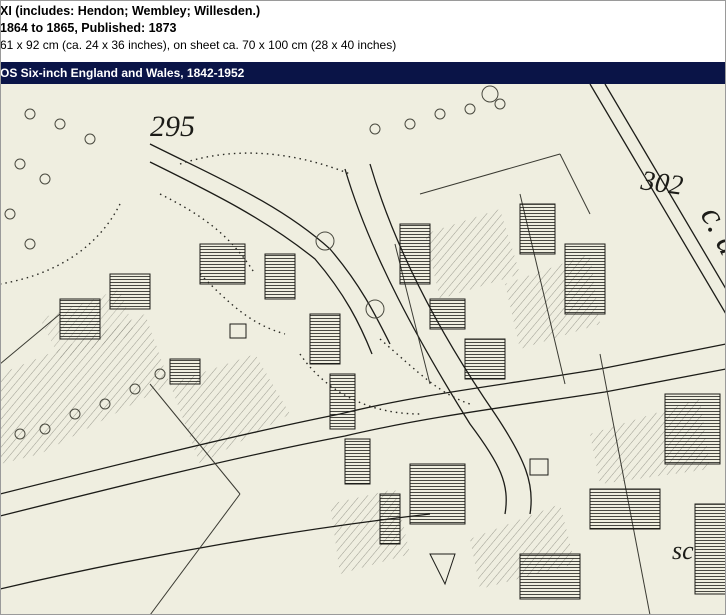 The height and width of the screenshot is (615, 726). Describe the element at coordinates (172, 126) in the screenshot. I see `parcel-number-295: 295` at that location.